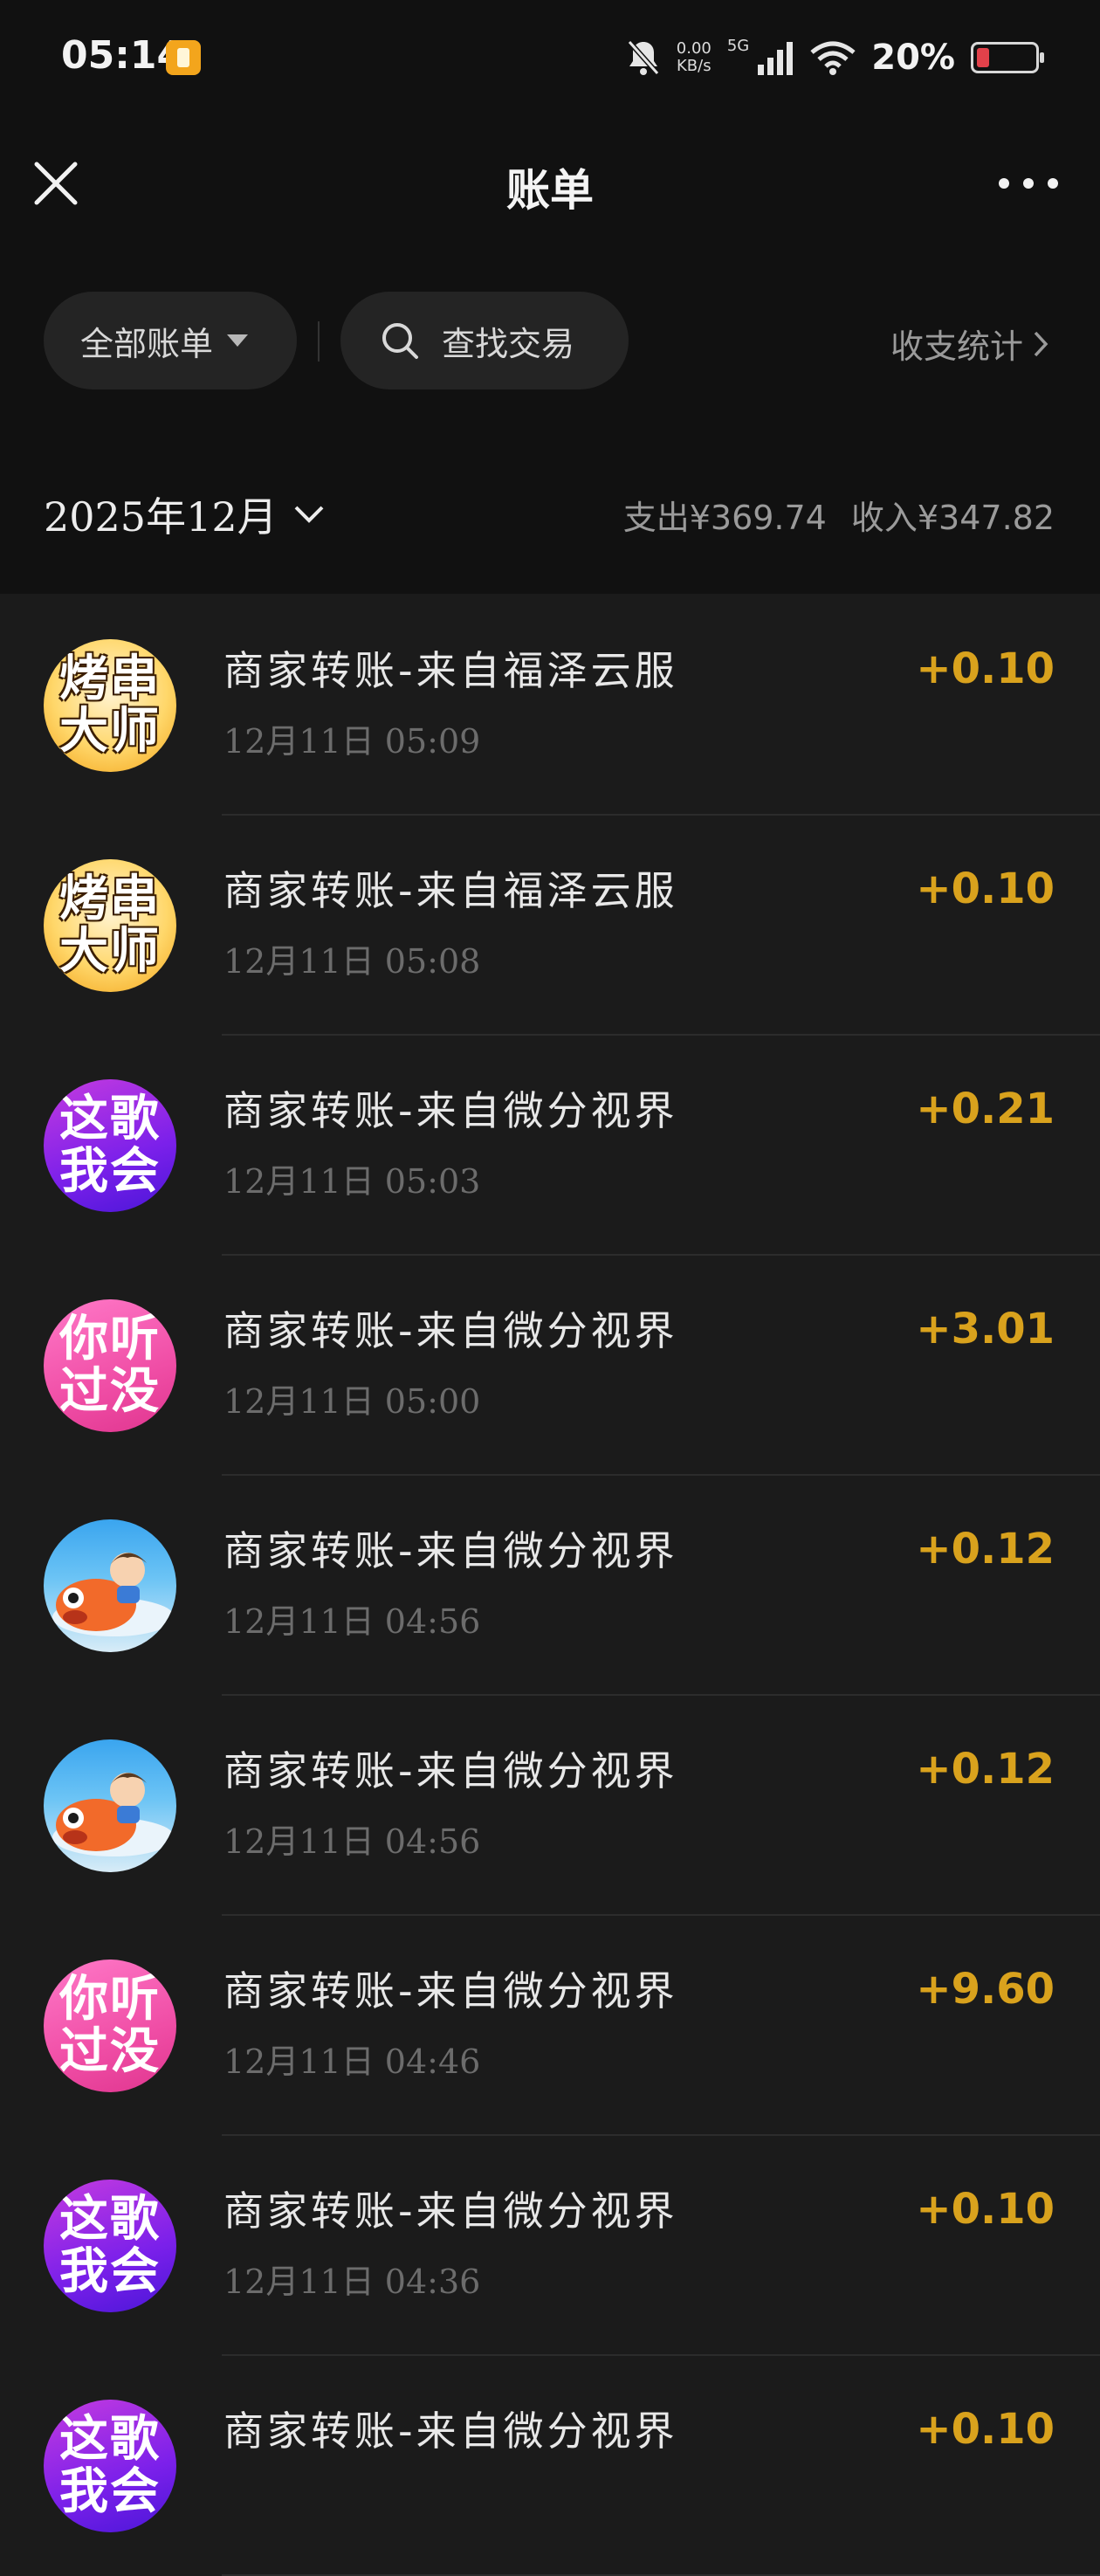  Describe the element at coordinates (1007, 57) in the screenshot. I see `battery-icon` at that location.